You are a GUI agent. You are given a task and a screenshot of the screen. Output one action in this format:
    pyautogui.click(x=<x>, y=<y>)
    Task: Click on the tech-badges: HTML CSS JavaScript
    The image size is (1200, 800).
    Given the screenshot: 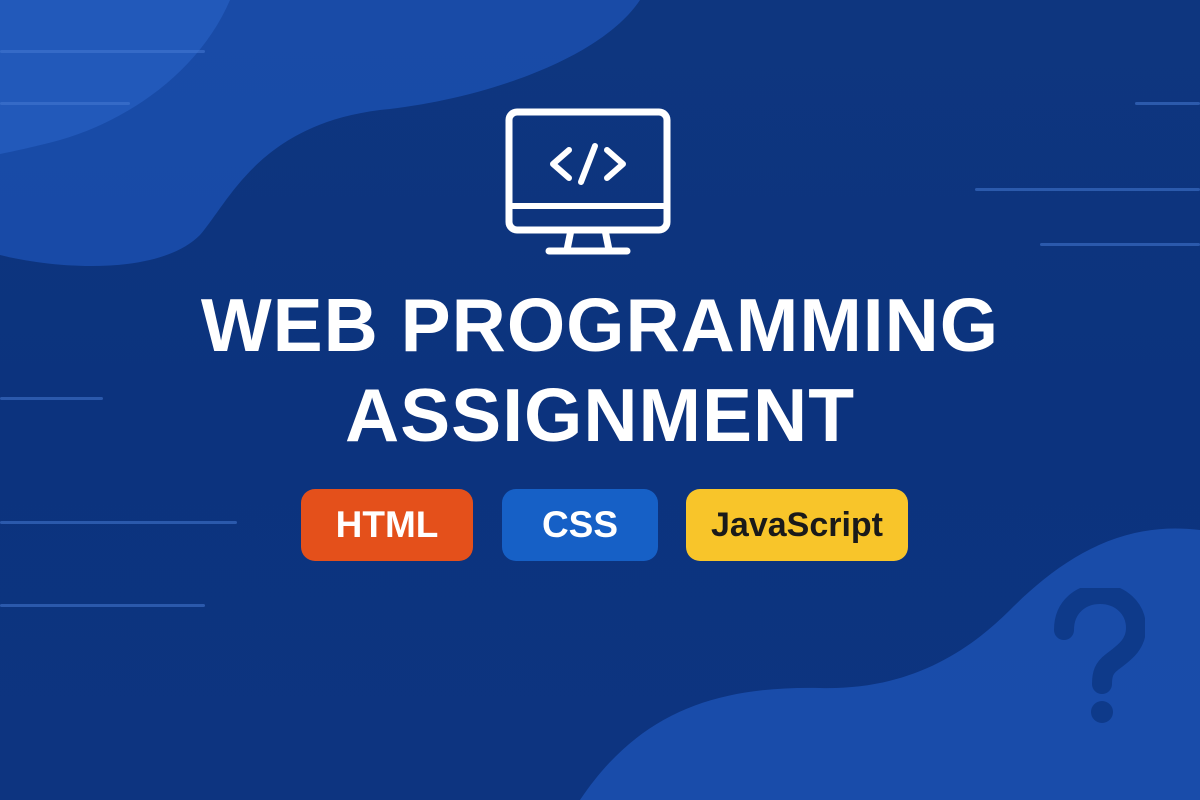 What is the action you would take?
    pyautogui.click(x=600, y=525)
    